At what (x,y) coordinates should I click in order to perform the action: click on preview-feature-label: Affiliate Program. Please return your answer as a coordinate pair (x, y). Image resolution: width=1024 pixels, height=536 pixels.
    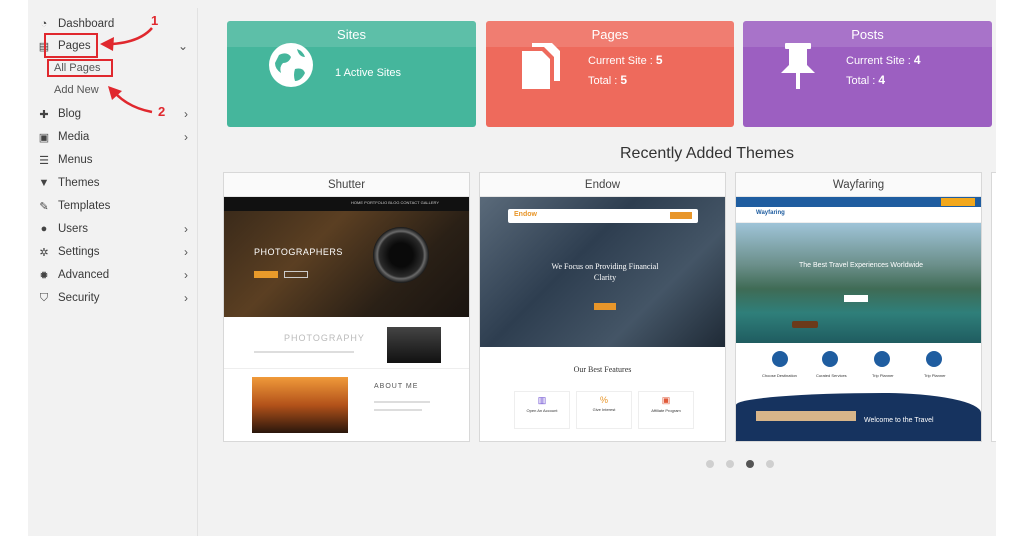
    Looking at the image, I should click on (666, 410).